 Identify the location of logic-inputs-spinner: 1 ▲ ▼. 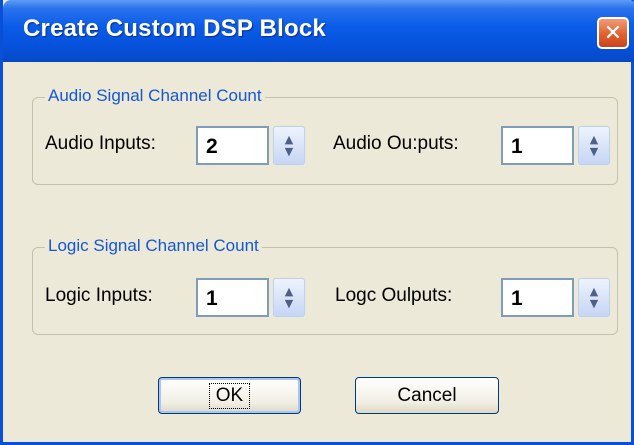
(250, 297).